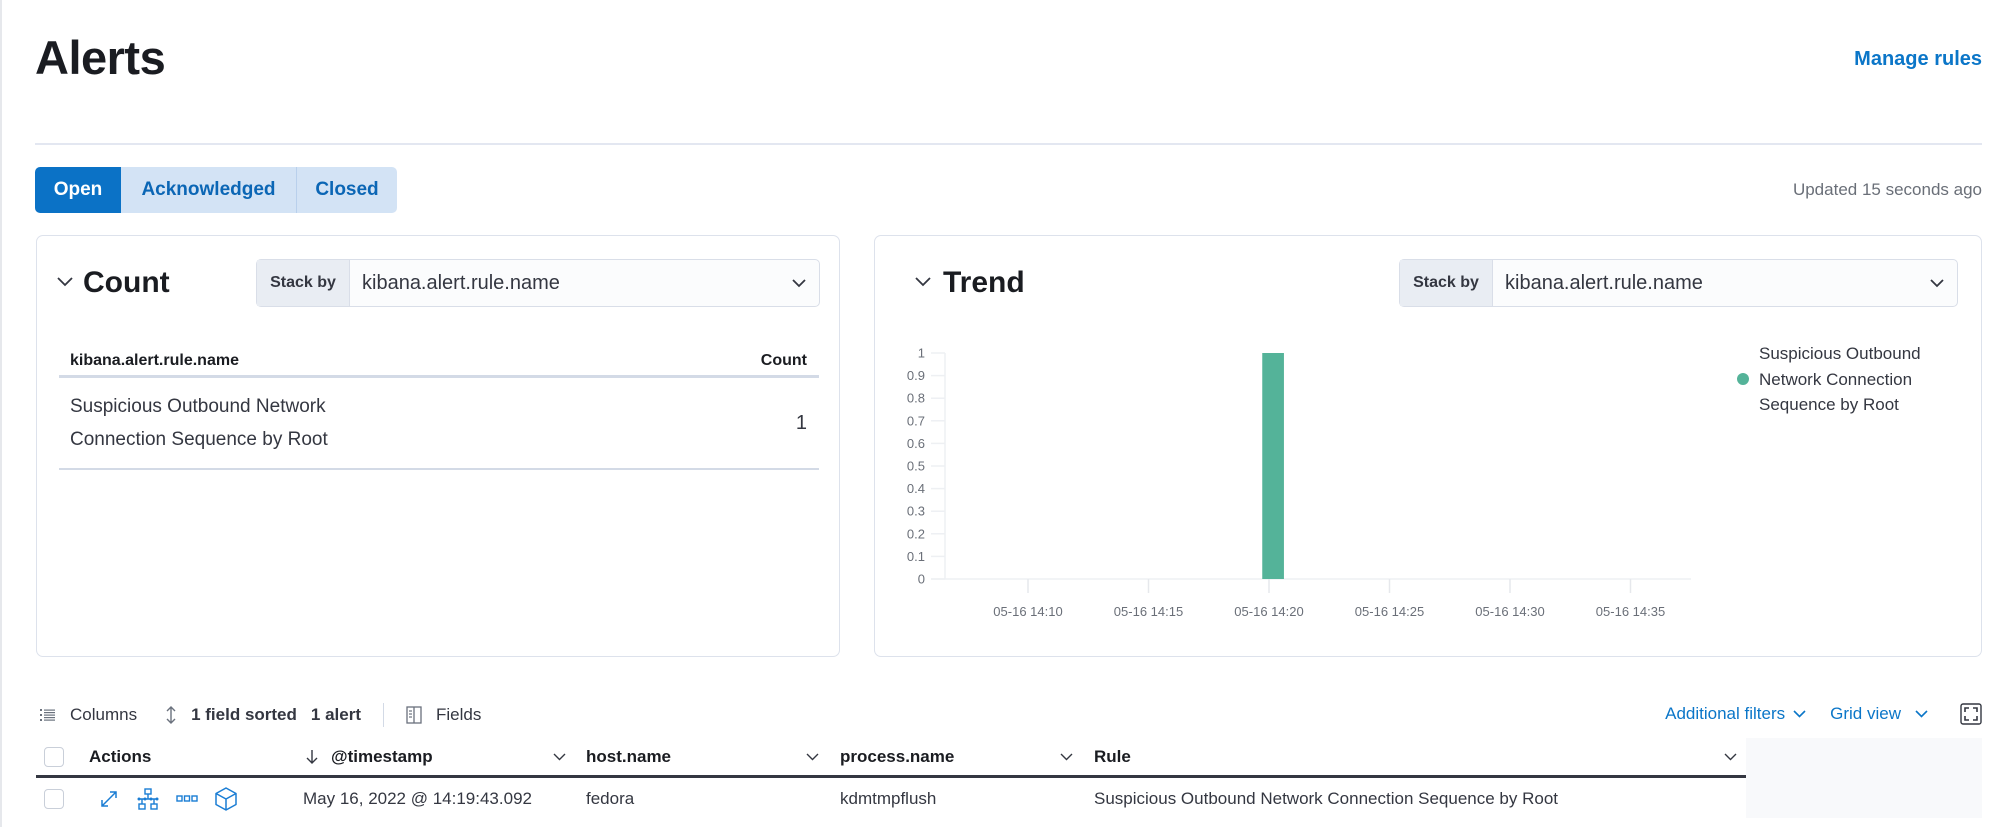 This screenshot has width=1999, height=827. I want to click on analyze-event-button, so click(148, 799).